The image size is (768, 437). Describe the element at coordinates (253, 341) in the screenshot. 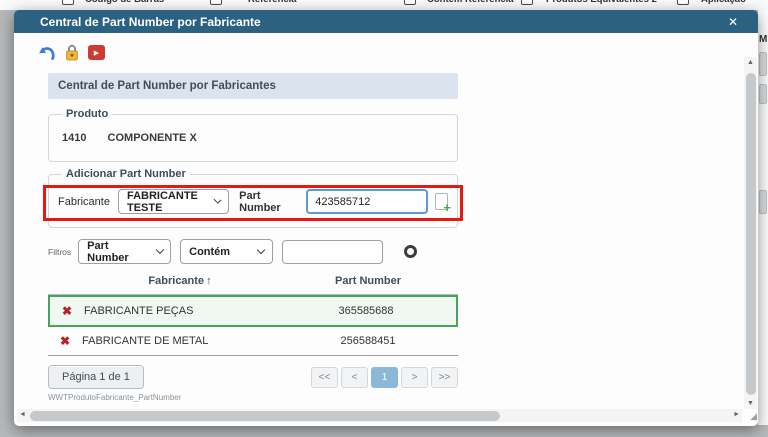

I see `table-row: ✖ FABRICANTE DE METAL 256588451` at that location.